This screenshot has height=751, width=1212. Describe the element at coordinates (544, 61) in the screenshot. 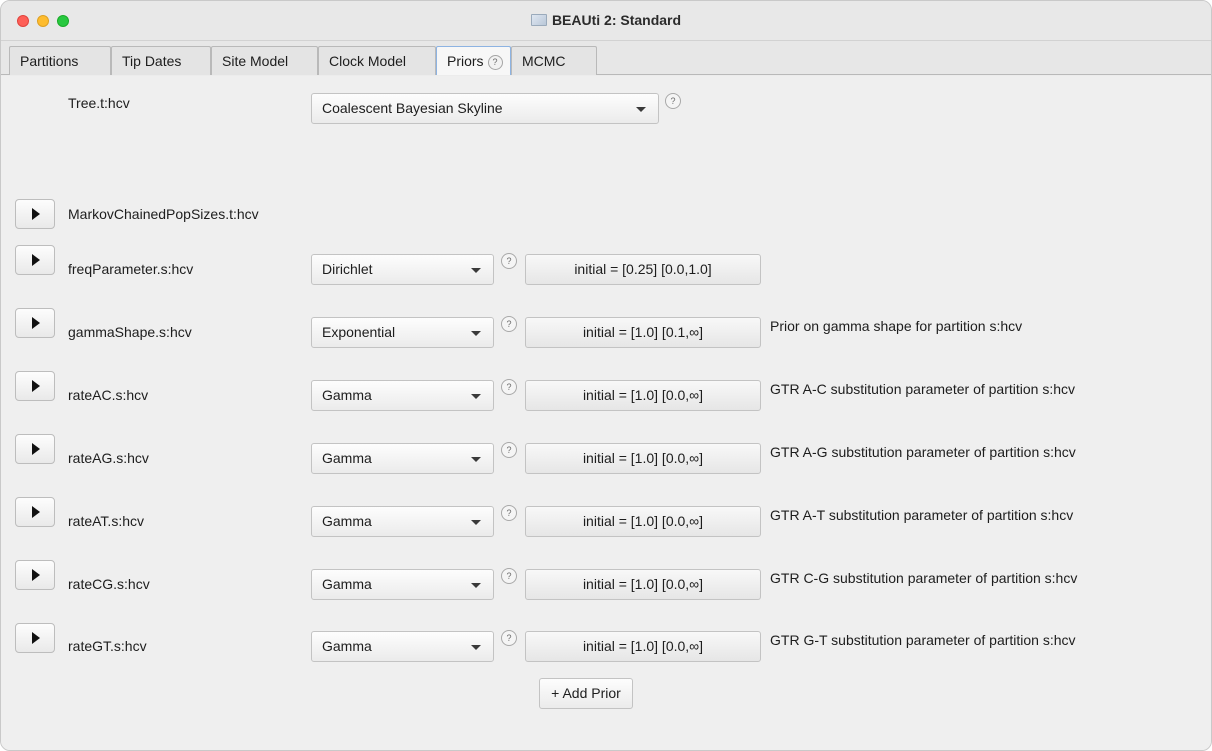

I see `tab-label: MCMC` at that location.